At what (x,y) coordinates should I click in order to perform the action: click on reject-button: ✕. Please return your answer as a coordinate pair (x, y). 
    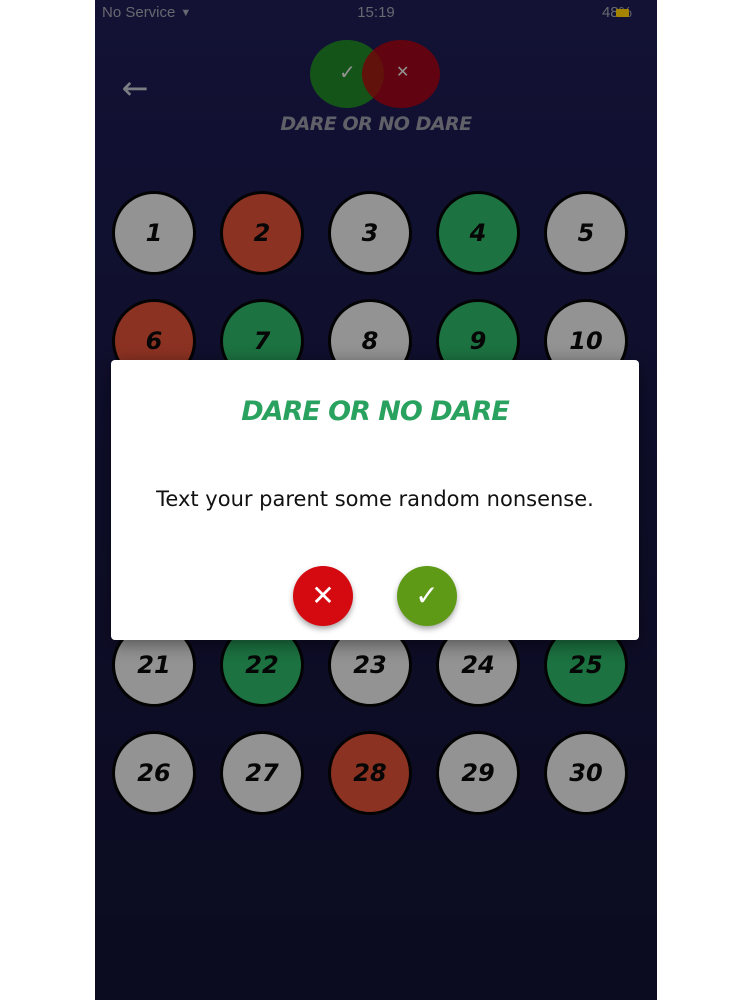
    Looking at the image, I should click on (323, 596).